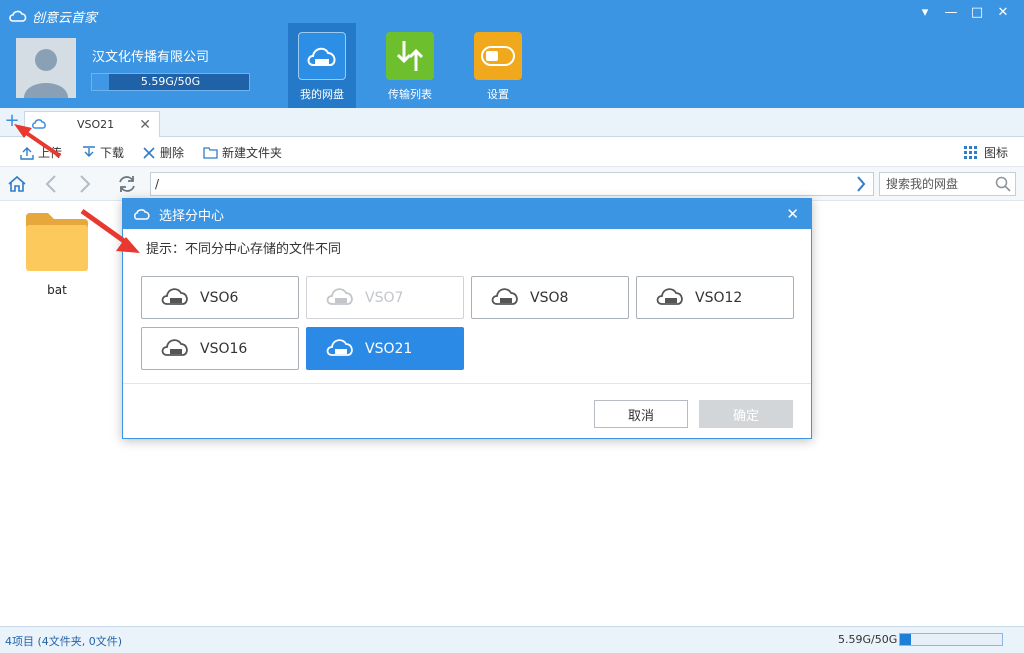 This screenshot has height=653, width=1024. Describe the element at coordinates (995, 153) in the screenshot. I see `view-mode-label: 图标` at that location.